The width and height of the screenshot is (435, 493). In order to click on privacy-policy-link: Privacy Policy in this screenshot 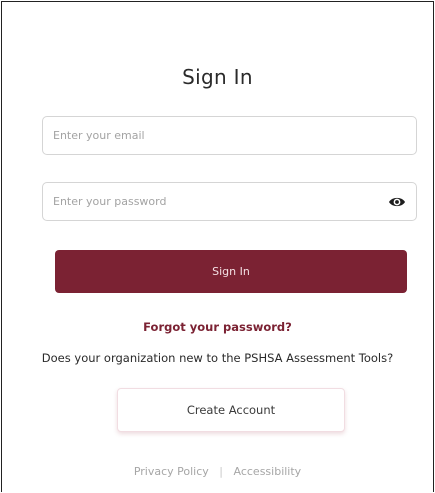, I will do `click(171, 471)`.